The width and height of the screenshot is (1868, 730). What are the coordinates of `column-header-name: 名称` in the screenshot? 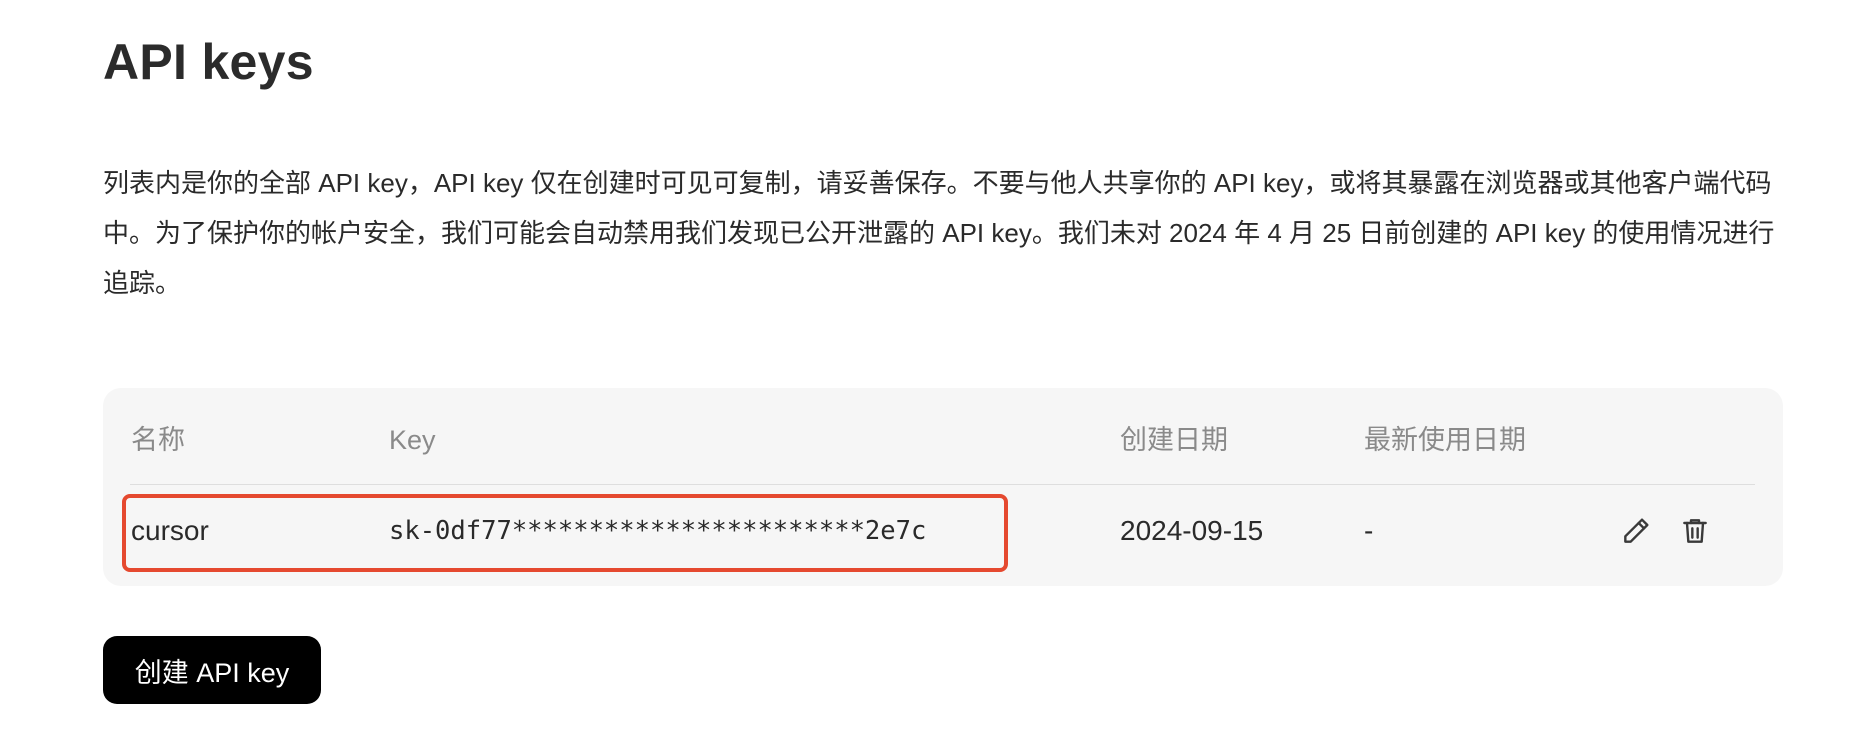 It's located at (158, 440).